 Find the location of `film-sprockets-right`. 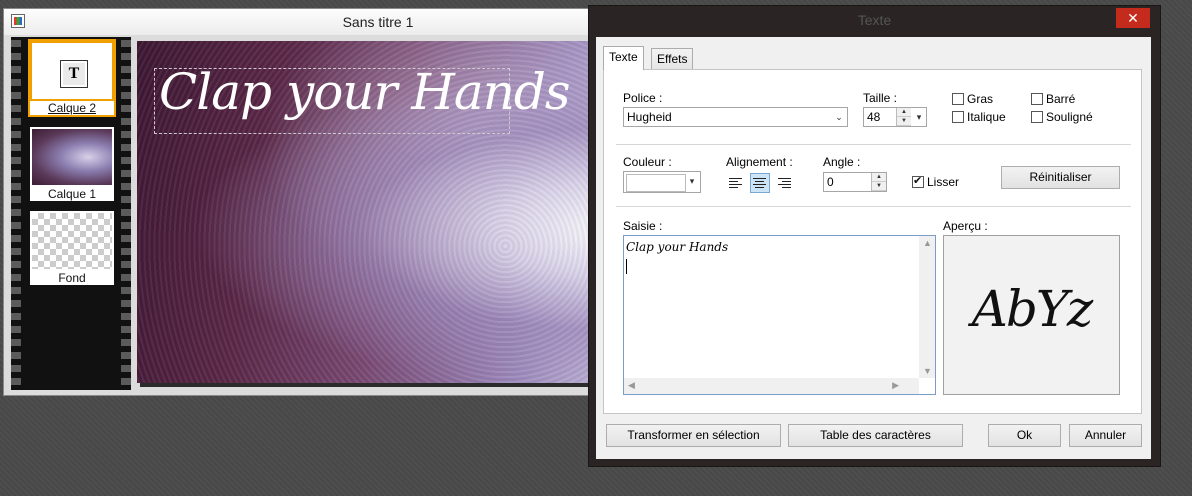

film-sprockets-right is located at coordinates (126, 213).